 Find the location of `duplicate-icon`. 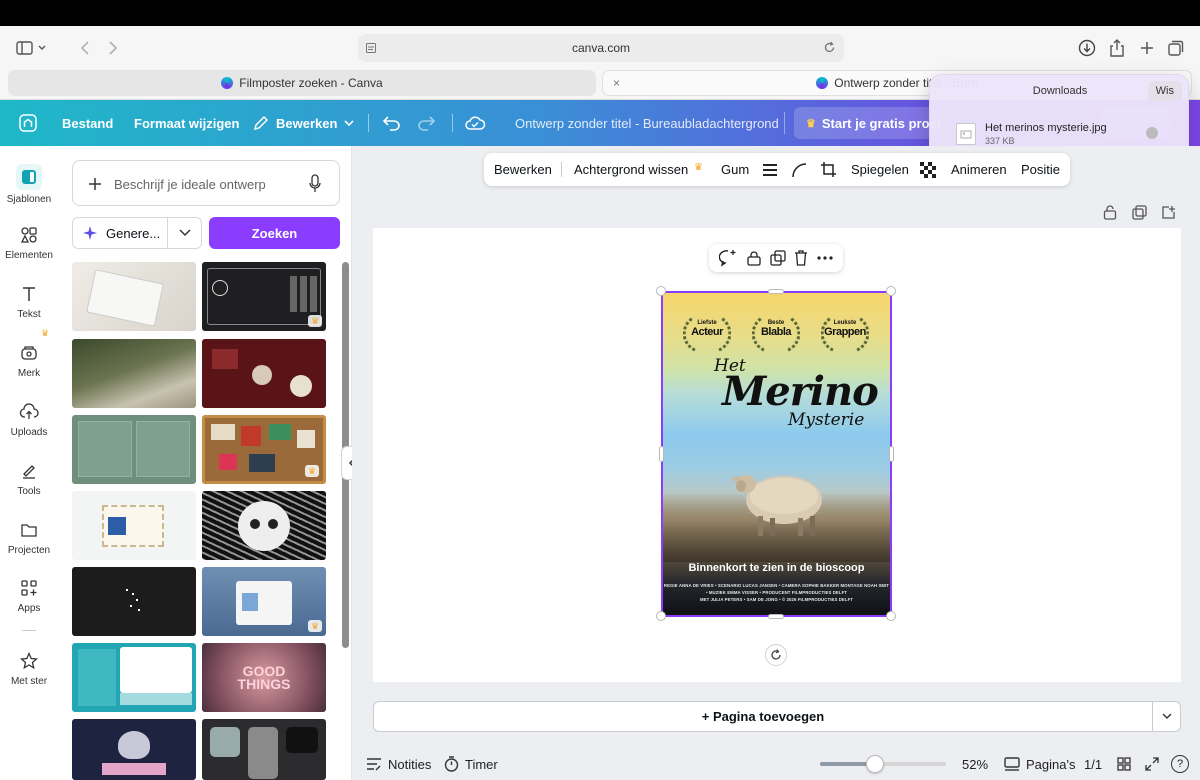

duplicate-icon is located at coordinates (778, 258).